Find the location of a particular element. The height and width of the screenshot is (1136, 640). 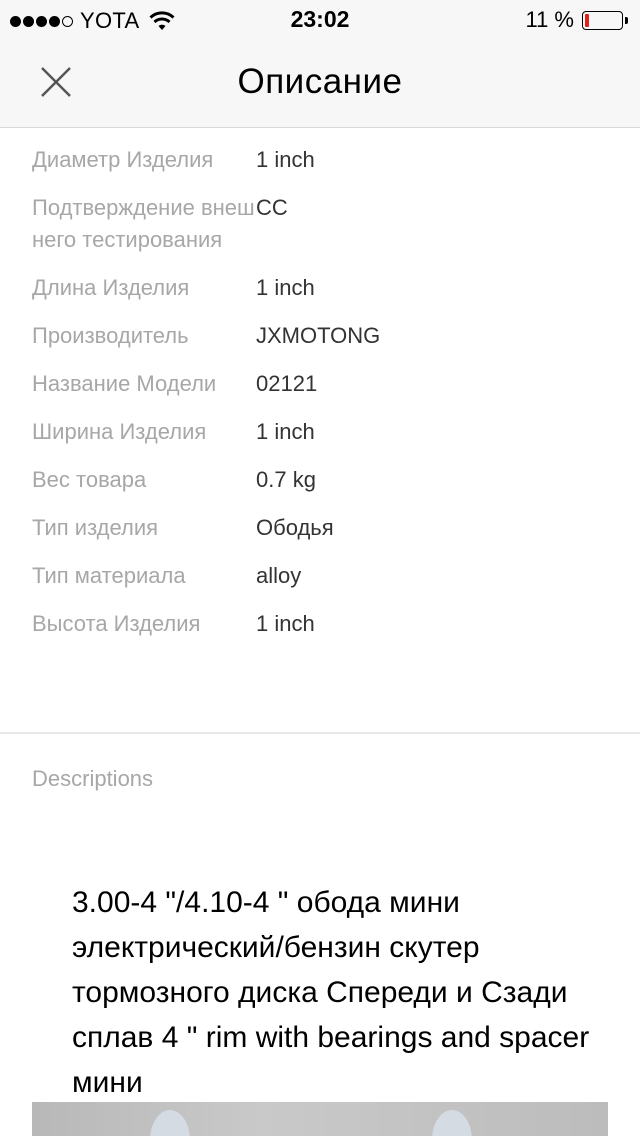

descriptions-heading: Descriptions is located at coordinates (93, 778).